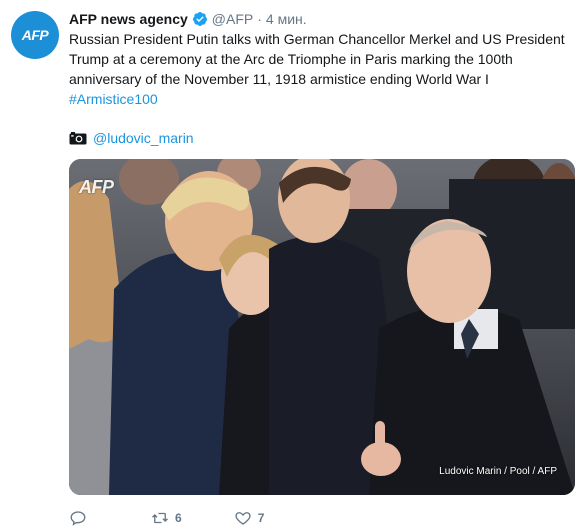  I want to click on camera-icon, so click(78, 138).